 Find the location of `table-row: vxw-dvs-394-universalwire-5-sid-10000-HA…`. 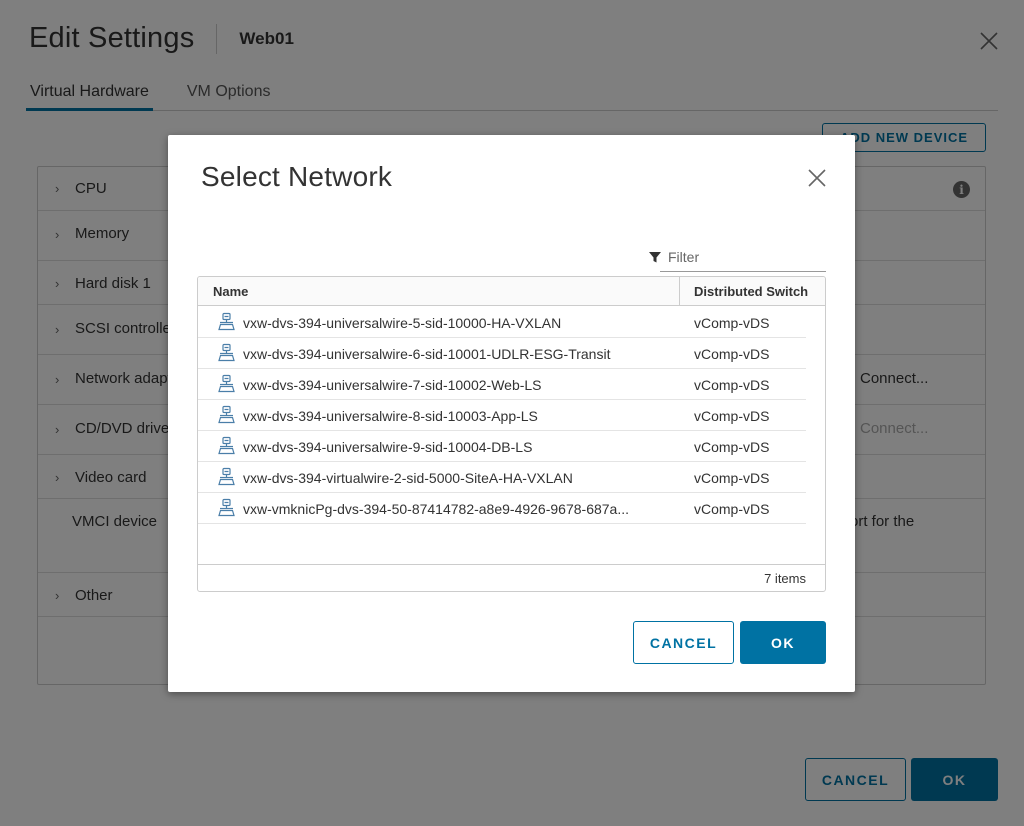

table-row: vxw-dvs-394-universalwire-5-sid-10000-HA… is located at coordinates (511, 322).